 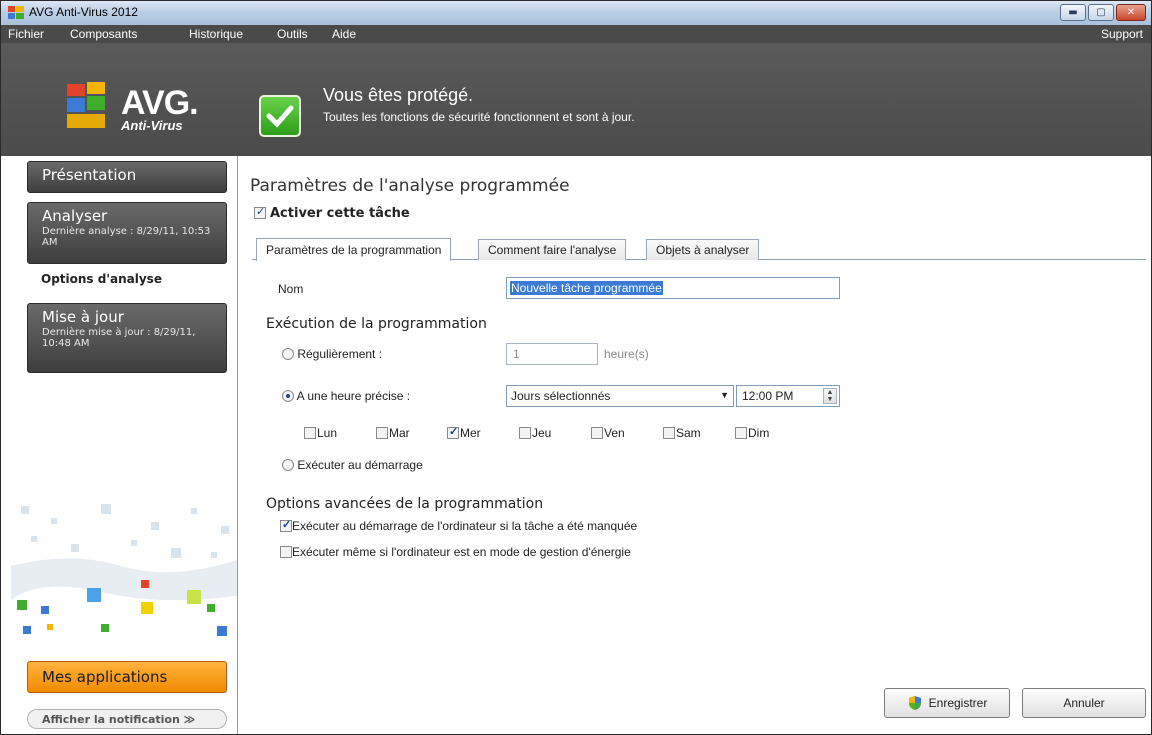 I want to click on day-jeu: Jeu, so click(x=535, y=433).